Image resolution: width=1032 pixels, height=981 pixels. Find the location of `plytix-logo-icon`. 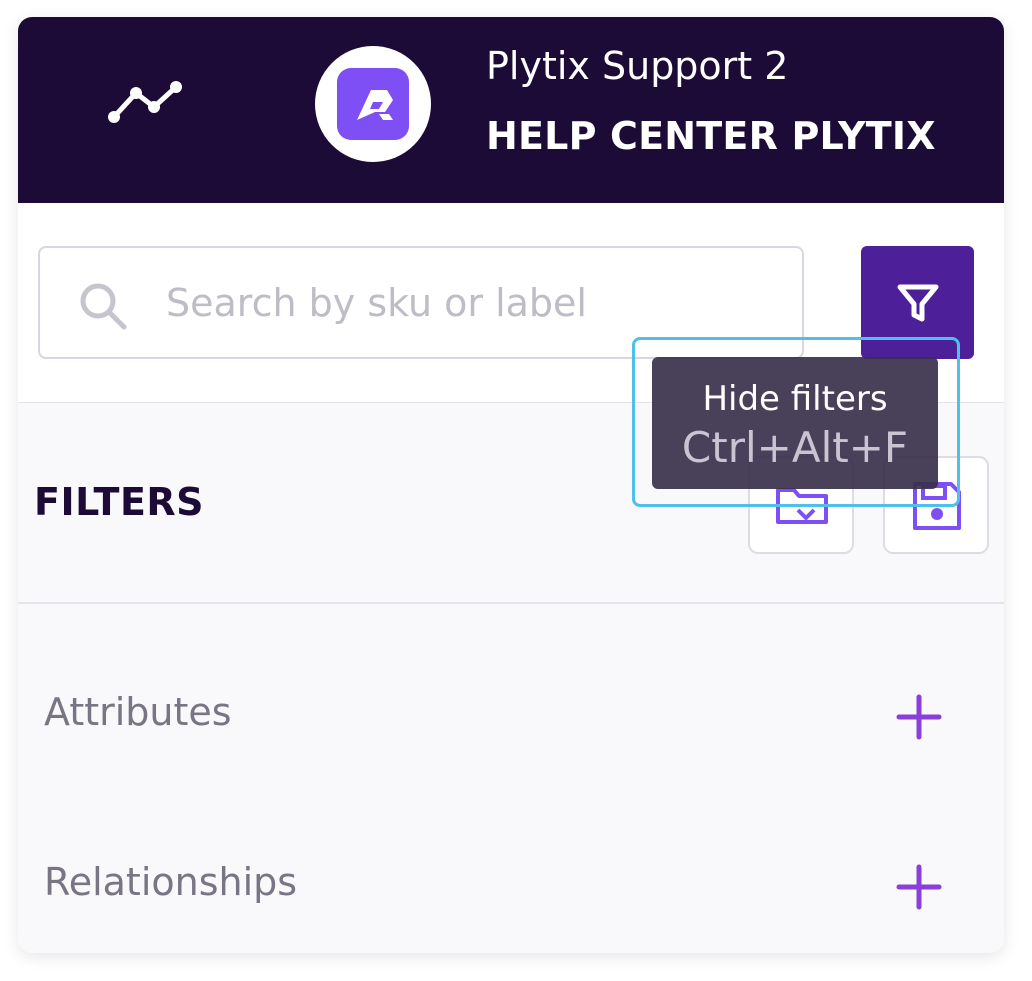

plytix-logo-icon is located at coordinates (373, 104).